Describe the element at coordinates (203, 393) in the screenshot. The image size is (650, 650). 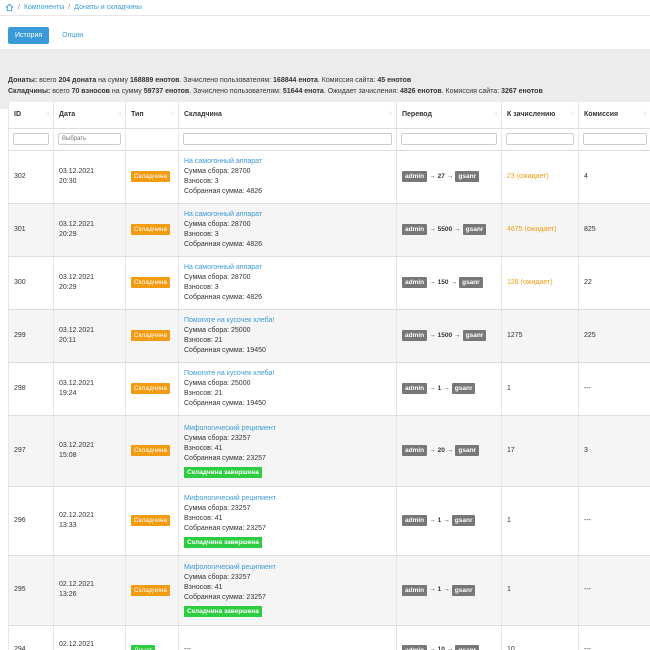
I see `skladchina-count: Взносов: 21` at that location.